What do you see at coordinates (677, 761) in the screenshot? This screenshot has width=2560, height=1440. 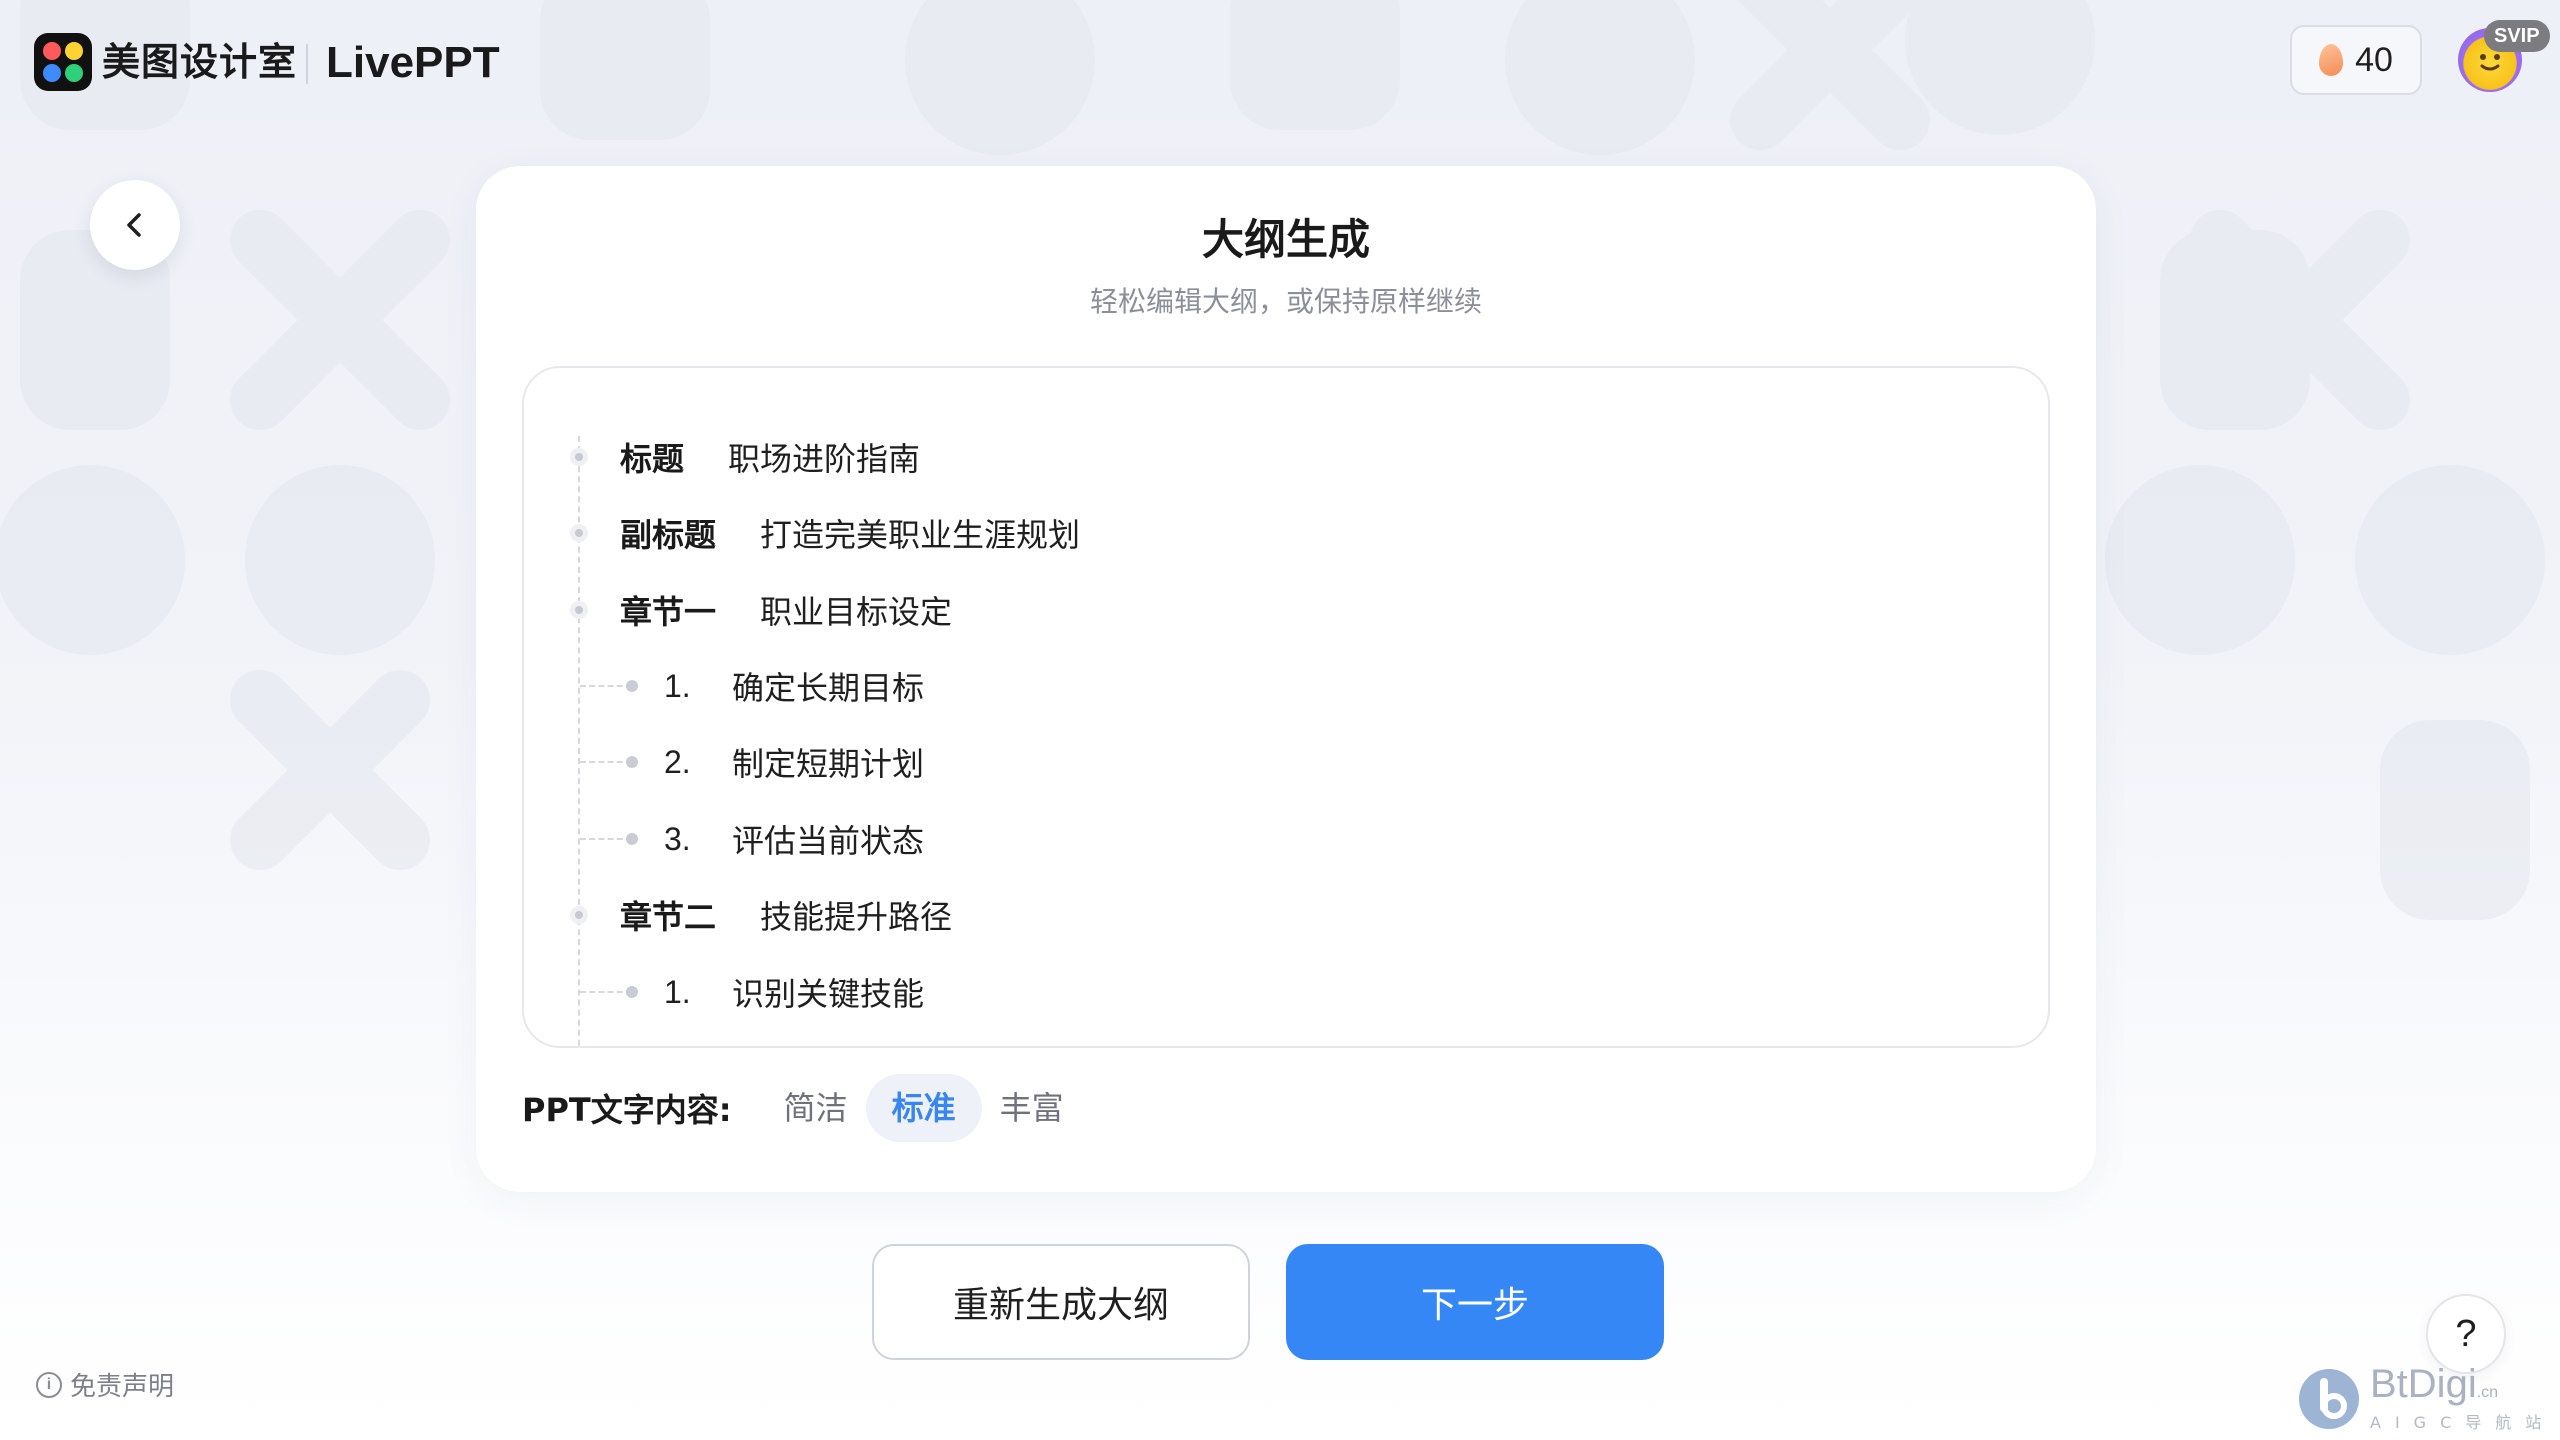 I see `outline-number: 2.` at bounding box center [677, 761].